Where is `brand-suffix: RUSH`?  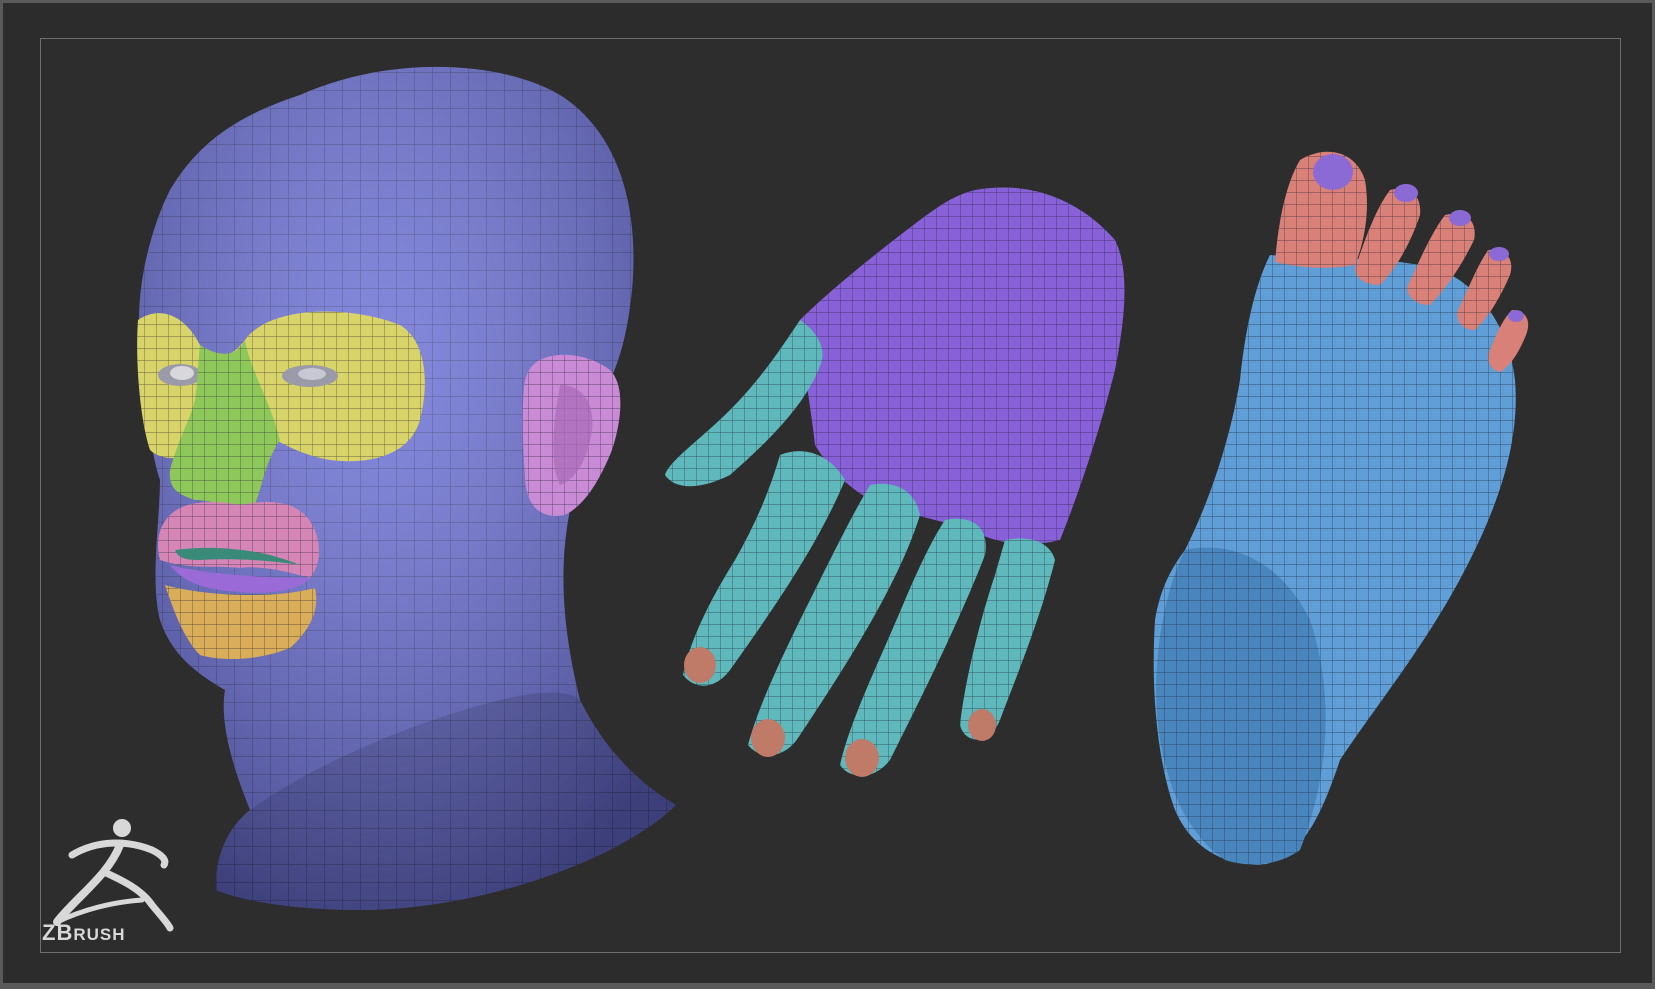
brand-suffix: RUSH is located at coordinates (99, 934).